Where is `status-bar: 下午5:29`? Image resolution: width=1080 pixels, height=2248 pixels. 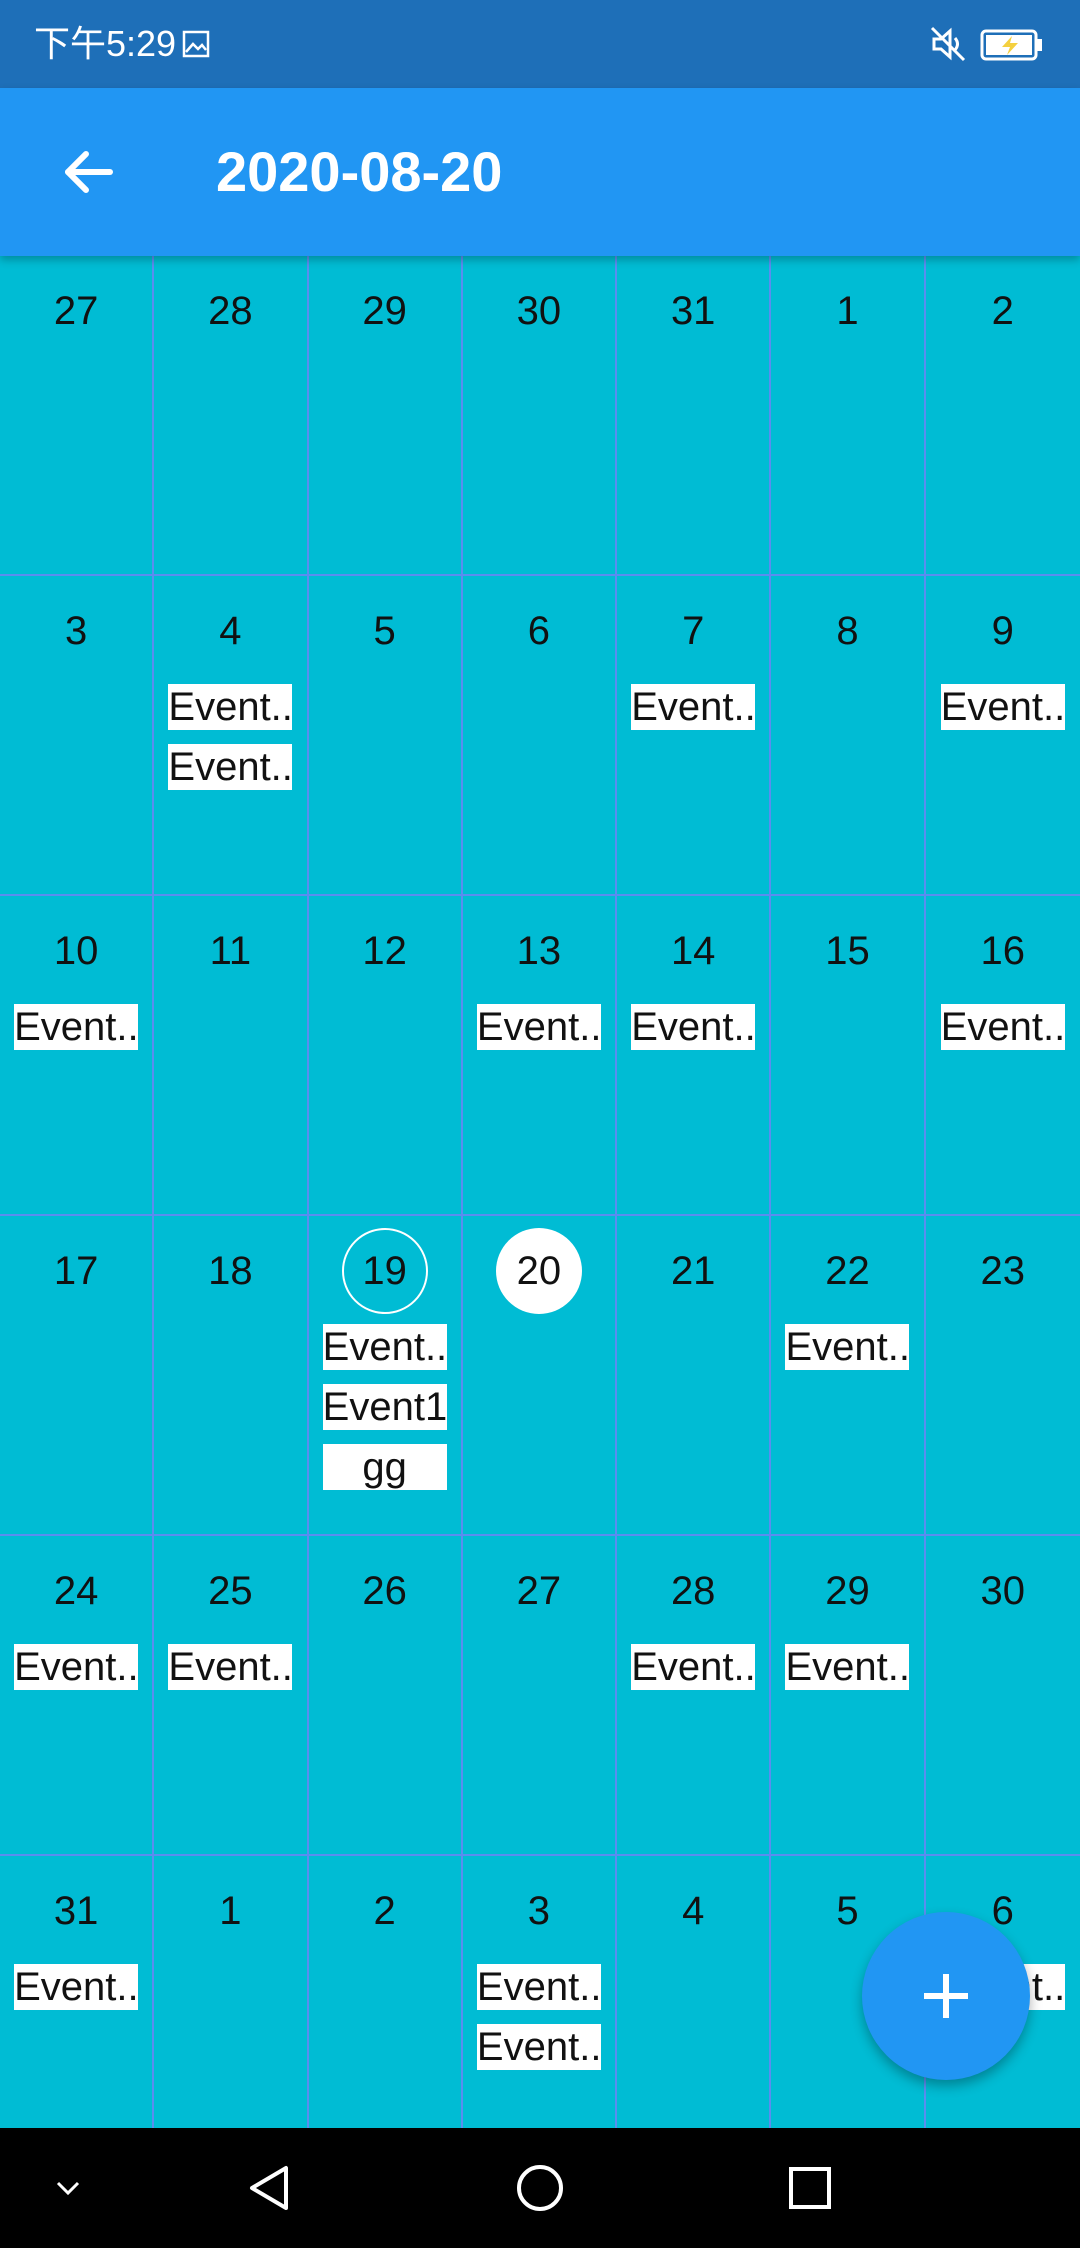
status-bar: 下午5:29 is located at coordinates (540, 44).